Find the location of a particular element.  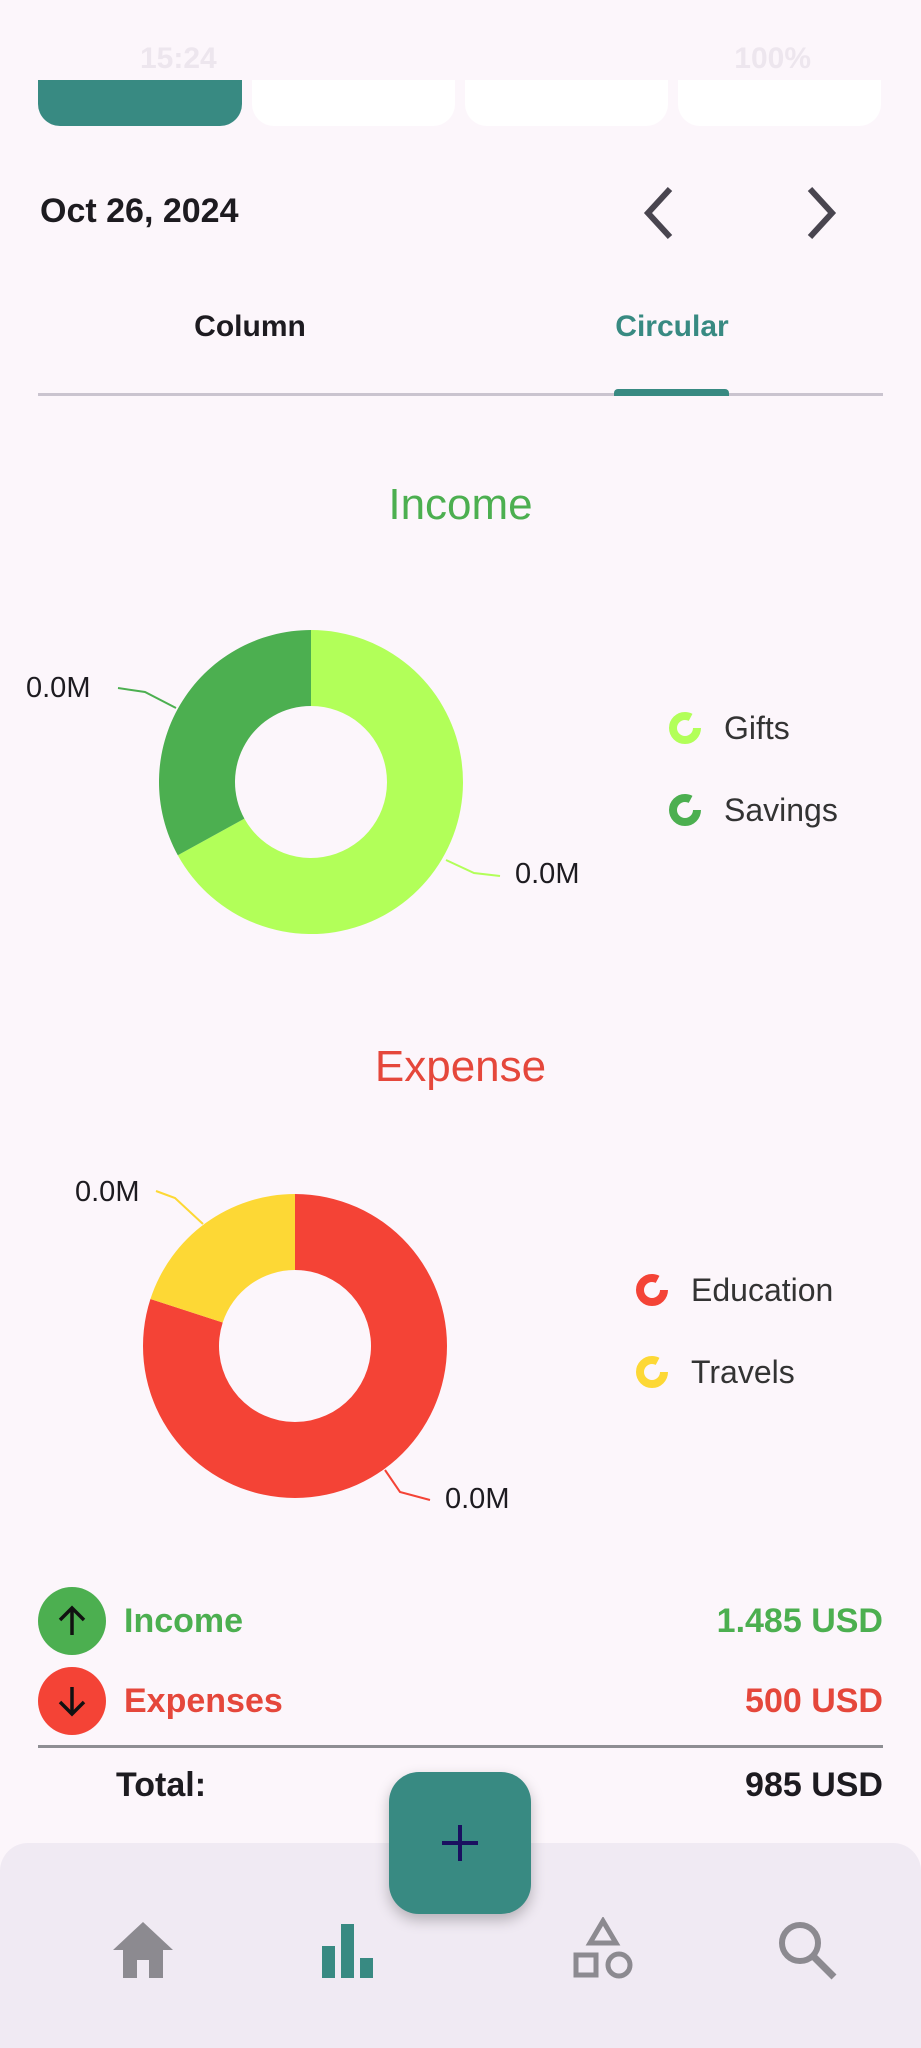

income-legend: Gifts Savings is located at coordinates (753, 769).